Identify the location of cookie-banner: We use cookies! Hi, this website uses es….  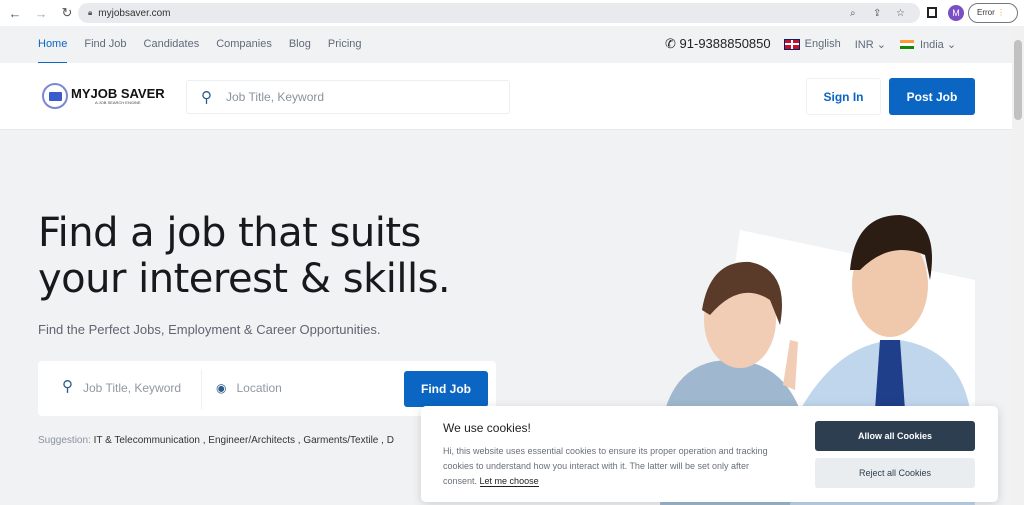
(709, 454).